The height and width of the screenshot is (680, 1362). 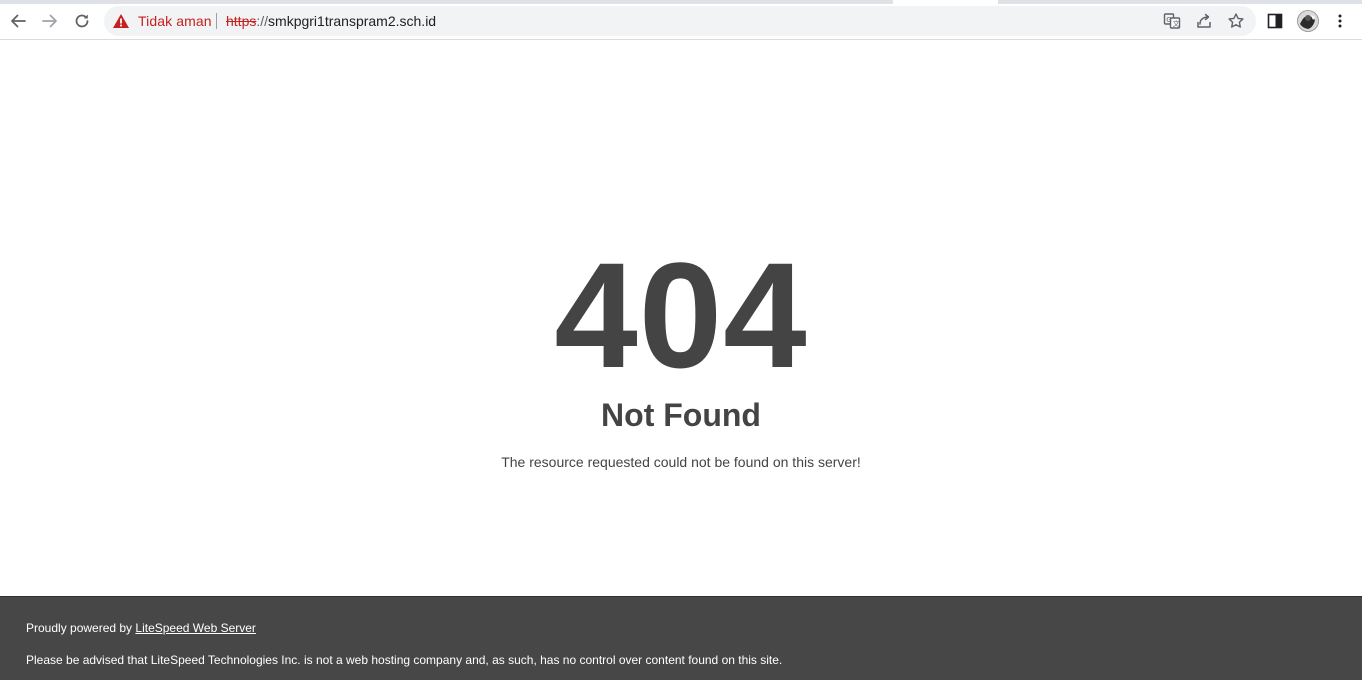 I want to click on kebab-menu-icon, so click(x=1340, y=21).